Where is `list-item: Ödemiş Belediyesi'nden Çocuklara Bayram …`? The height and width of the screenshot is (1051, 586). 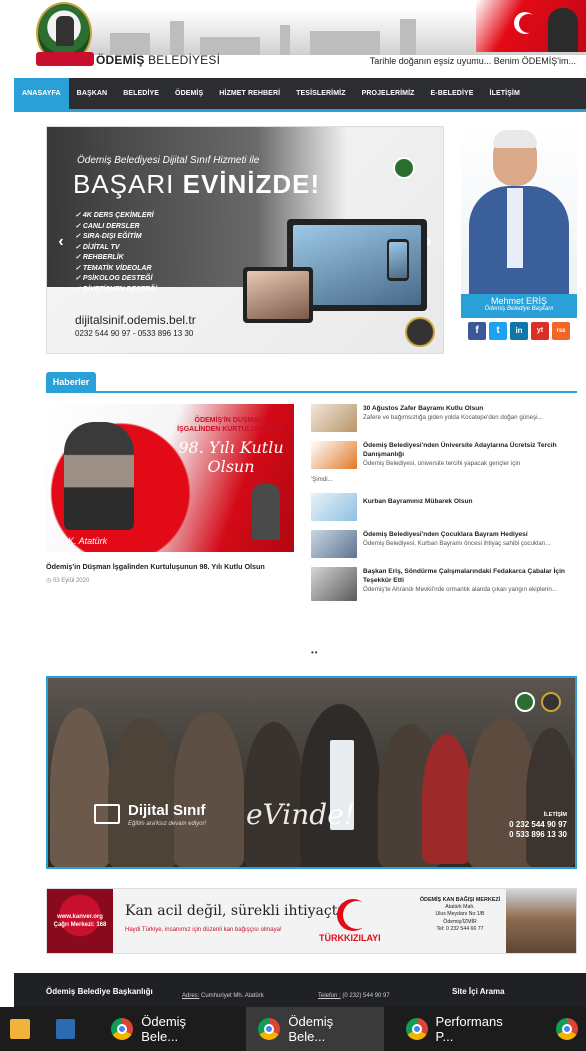
list-item: Ödemiş Belediyesi'nden Çocuklara Bayram … is located at coordinates (444, 544).